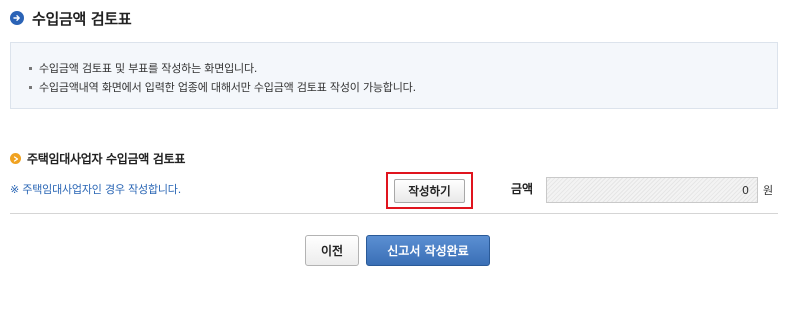 The height and width of the screenshot is (328, 786). What do you see at coordinates (148, 68) in the screenshot?
I see `info-text: 수입금액 검토표 및 부표를 작성하는 화면입니다.` at bounding box center [148, 68].